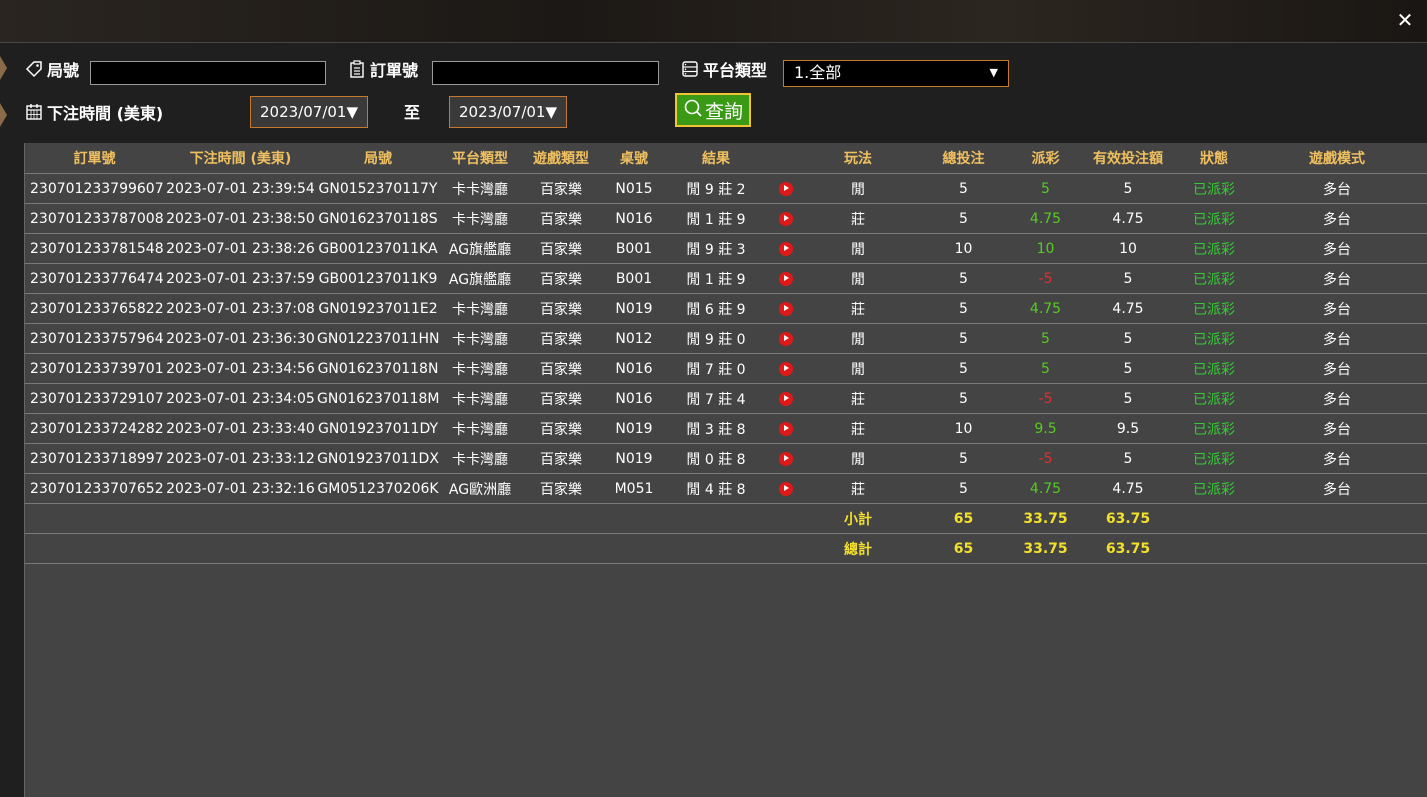 The image size is (1427, 797). I want to click on bet-time-cell: 2023-07-01 23:38:26, so click(240, 248).